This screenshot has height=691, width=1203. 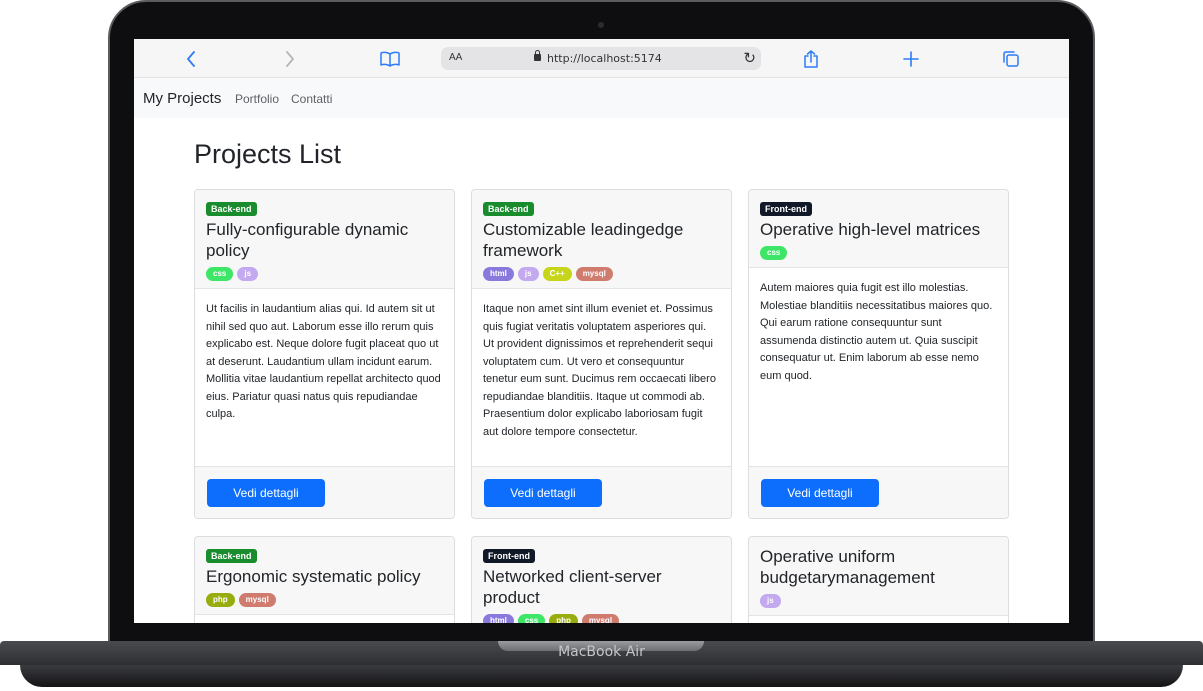 What do you see at coordinates (257, 99) in the screenshot?
I see `nav-link-portfolio: Portfolio` at bounding box center [257, 99].